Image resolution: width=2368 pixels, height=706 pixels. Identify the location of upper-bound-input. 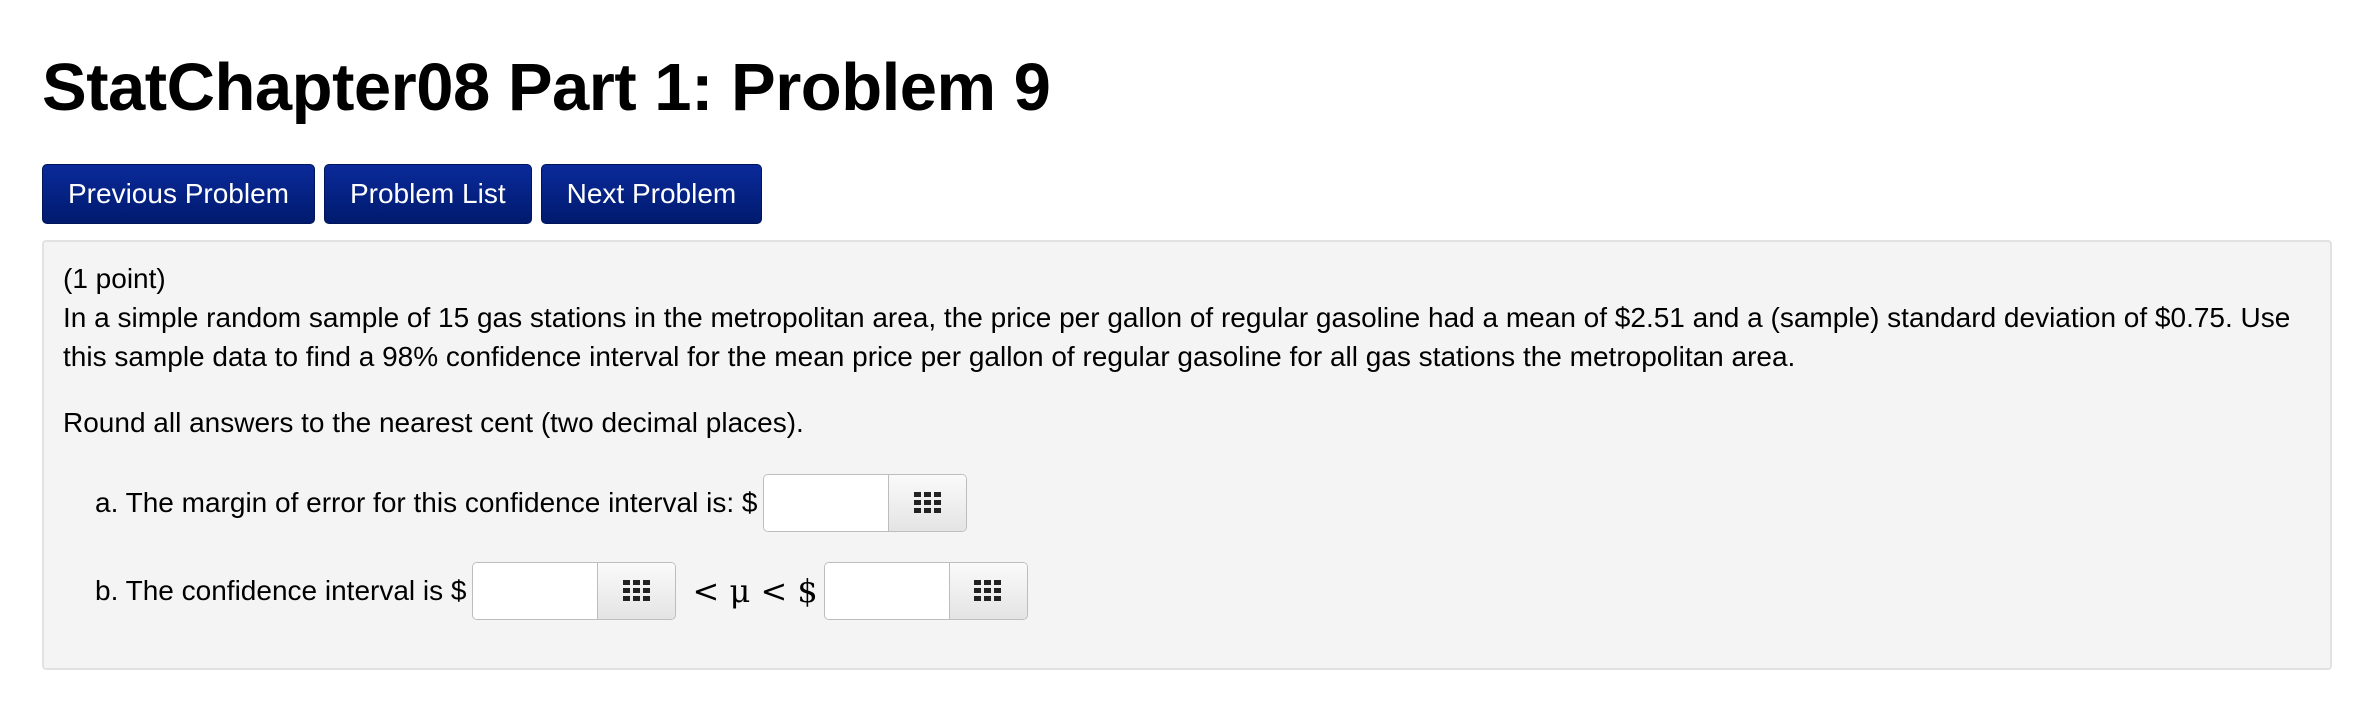
(886, 591).